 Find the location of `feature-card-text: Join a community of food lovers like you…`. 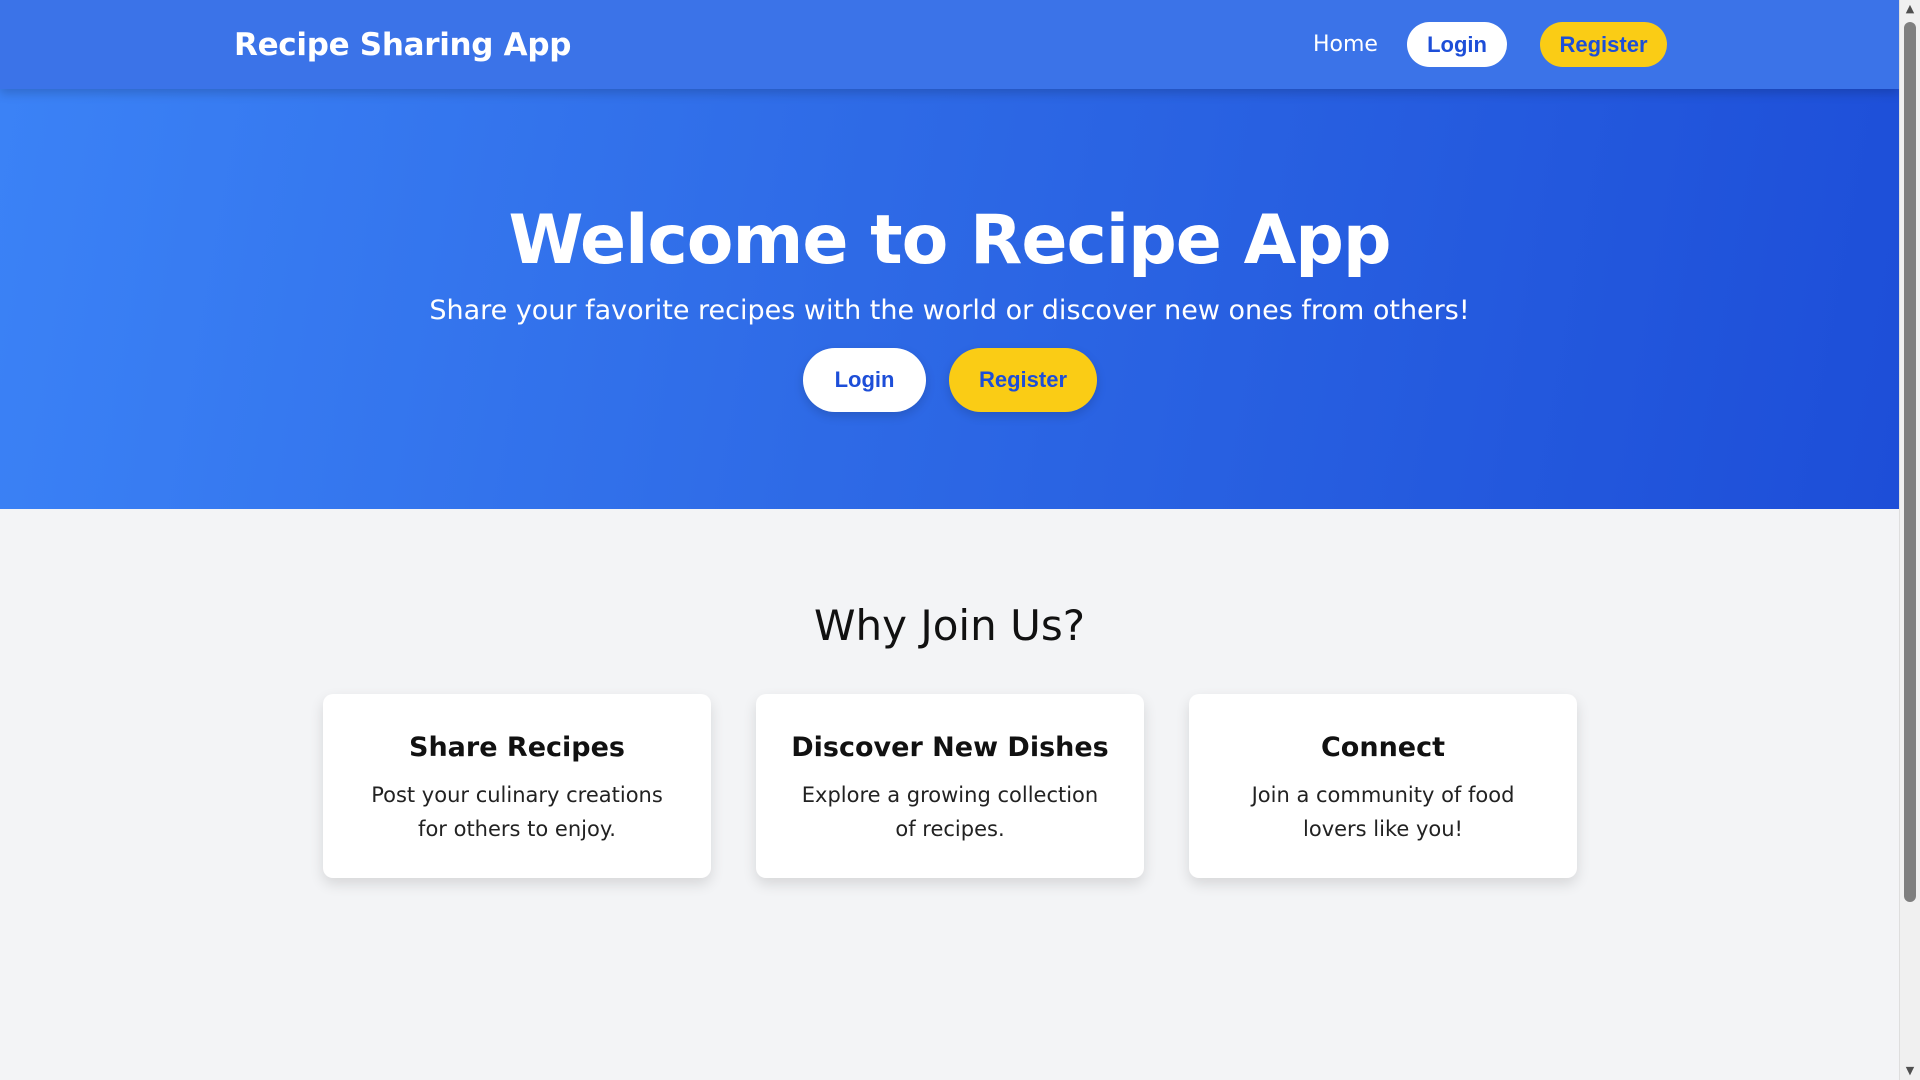

feature-card-text: Join a community of food lovers like you… is located at coordinates (1383, 812).